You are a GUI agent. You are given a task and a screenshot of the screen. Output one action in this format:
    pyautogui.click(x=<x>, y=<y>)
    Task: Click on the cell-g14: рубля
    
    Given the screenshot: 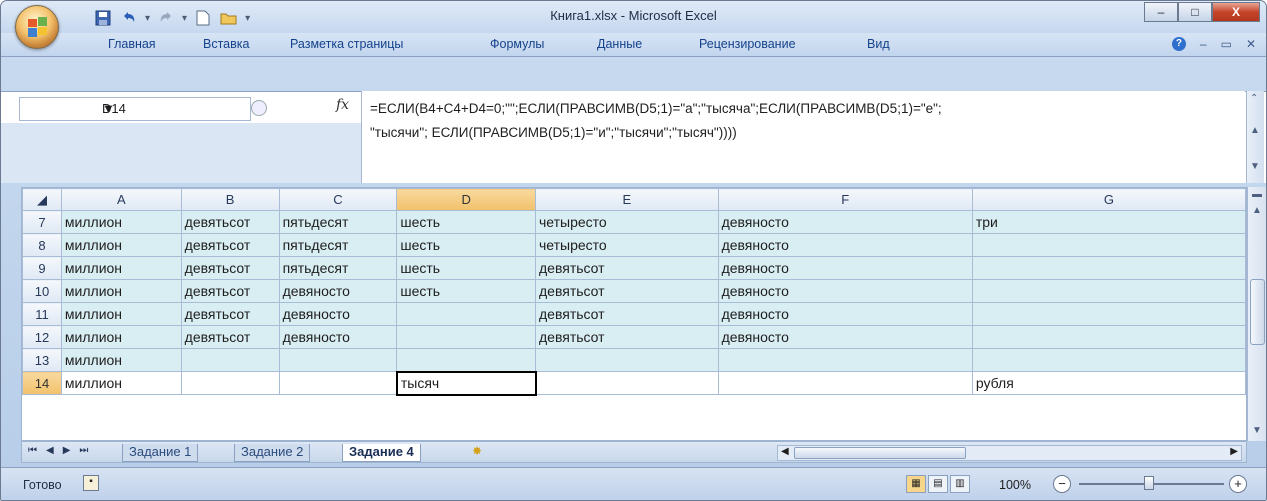 What is the action you would take?
    pyautogui.click(x=1108, y=383)
    